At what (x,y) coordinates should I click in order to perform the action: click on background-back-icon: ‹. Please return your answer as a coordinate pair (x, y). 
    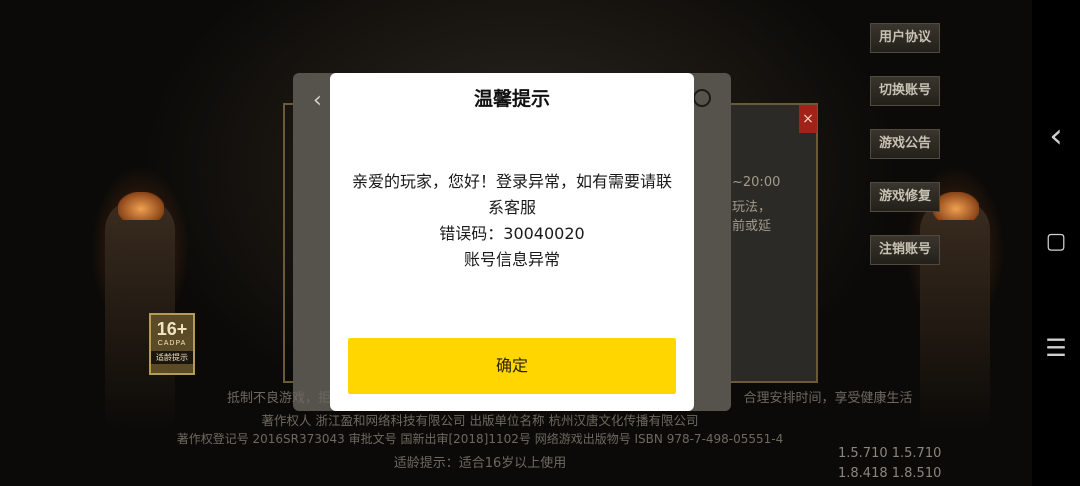
    Looking at the image, I should click on (317, 100).